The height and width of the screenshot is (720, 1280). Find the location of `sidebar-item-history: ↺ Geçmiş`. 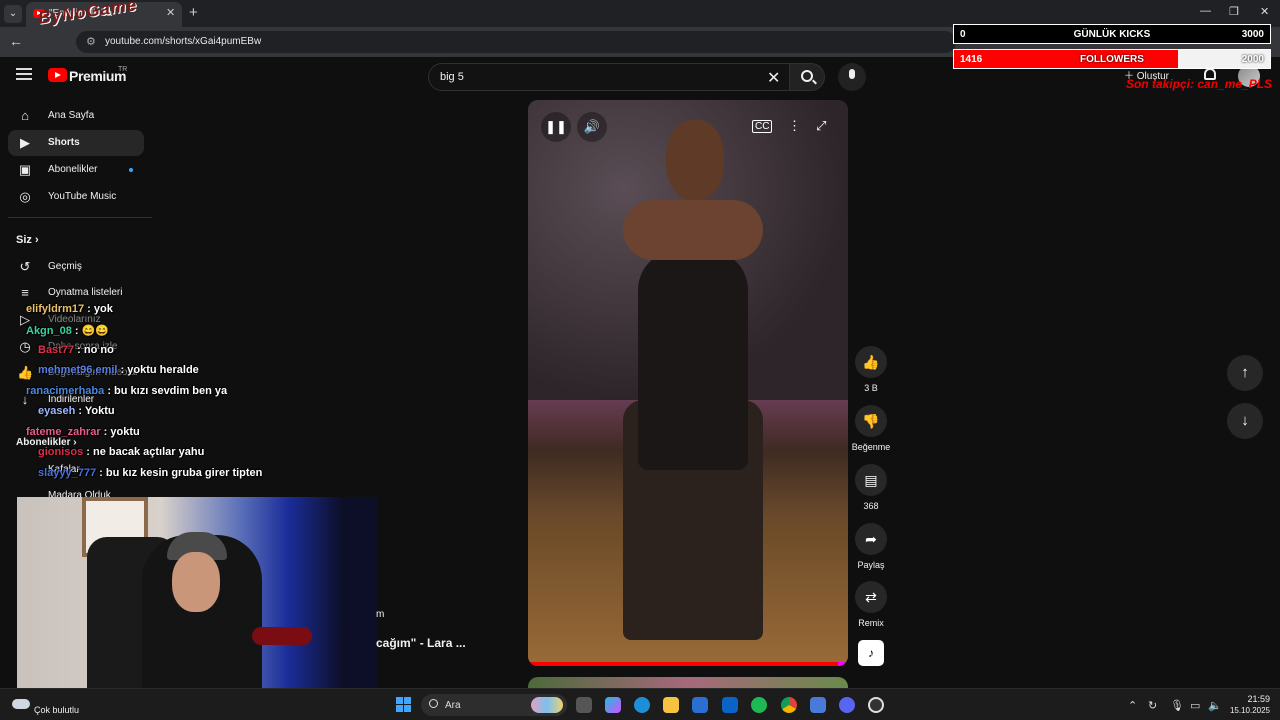

sidebar-item-history: ↺ Geçmiş is located at coordinates (76, 267).